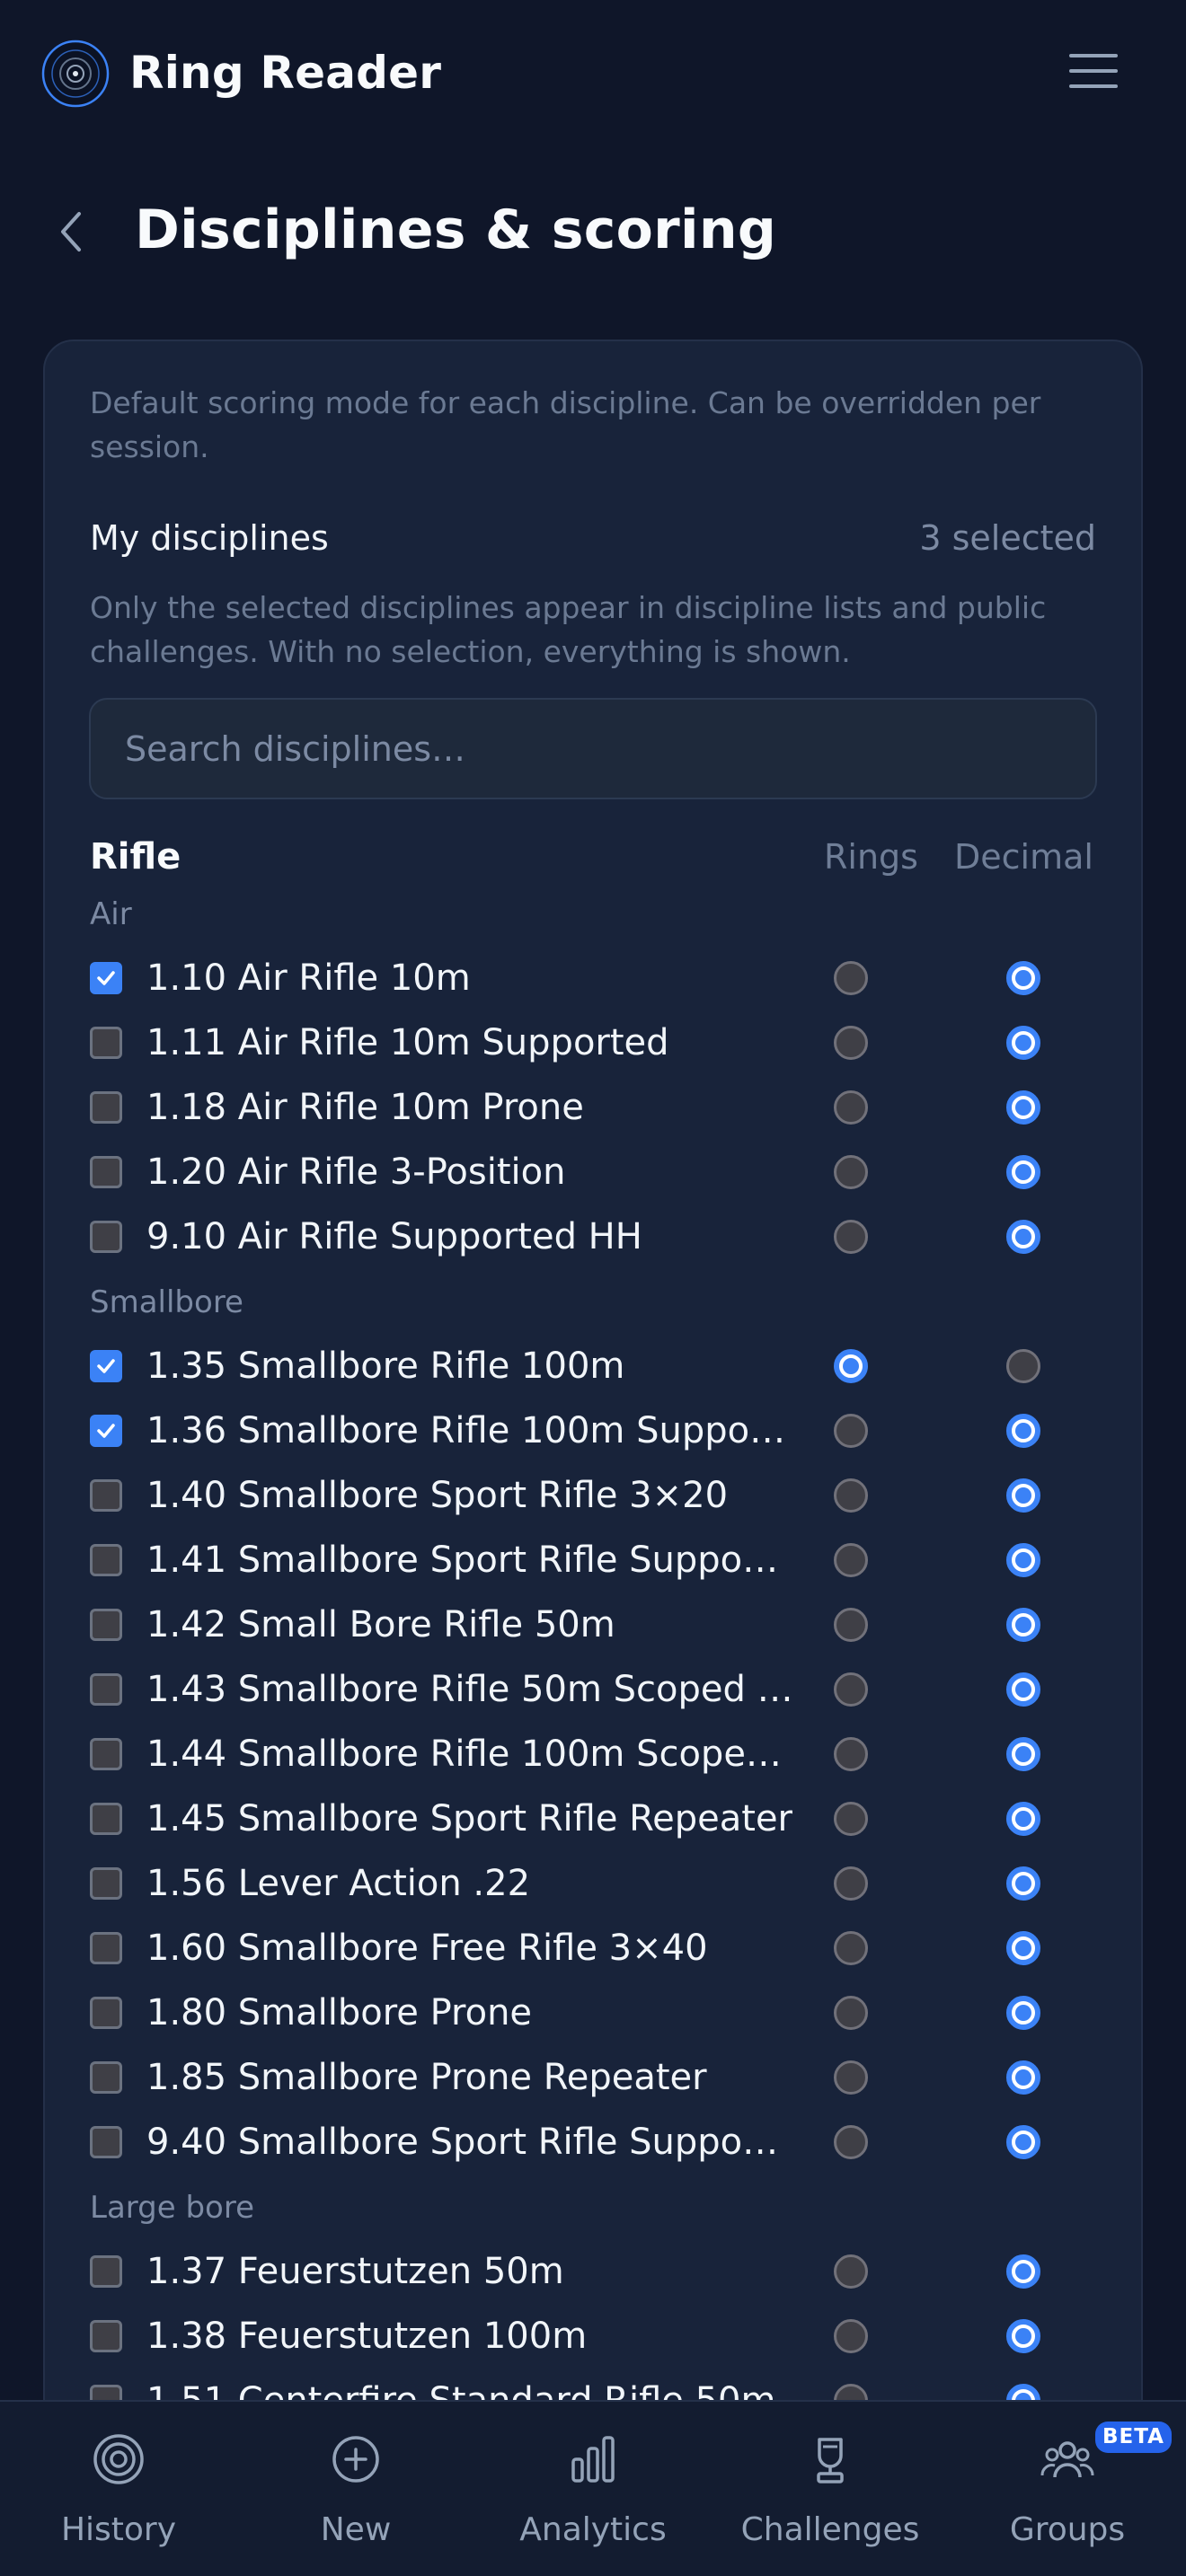  What do you see at coordinates (593, 2459) in the screenshot?
I see `bar-chart-icon` at bounding box center [593, 2459].